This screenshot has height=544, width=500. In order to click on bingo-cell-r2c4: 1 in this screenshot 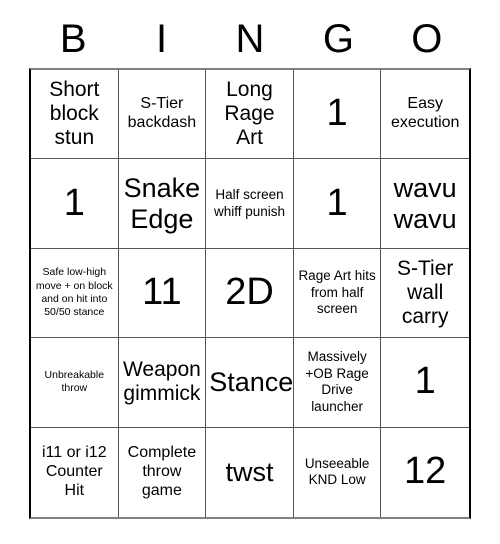, I will do `click(337, 204)`.